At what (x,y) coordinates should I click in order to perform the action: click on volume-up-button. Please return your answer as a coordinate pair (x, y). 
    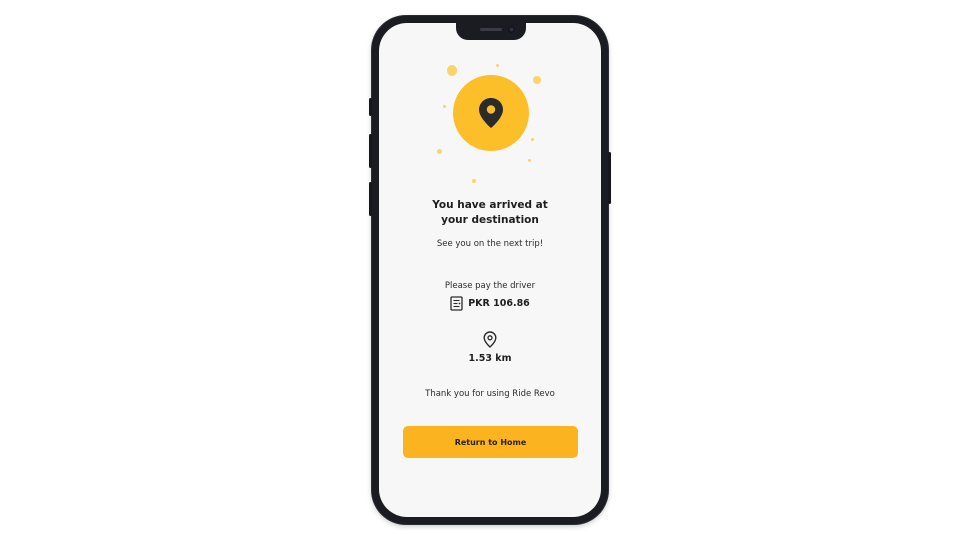
    Looking at the image, I should click on (370, 151).